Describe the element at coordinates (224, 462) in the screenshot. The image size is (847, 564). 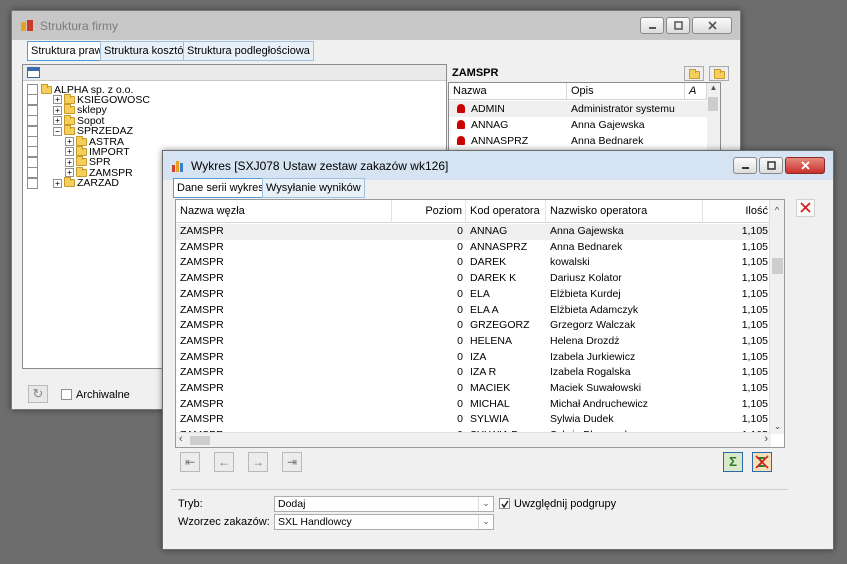
I see `prev-record-button: ←` at that location.